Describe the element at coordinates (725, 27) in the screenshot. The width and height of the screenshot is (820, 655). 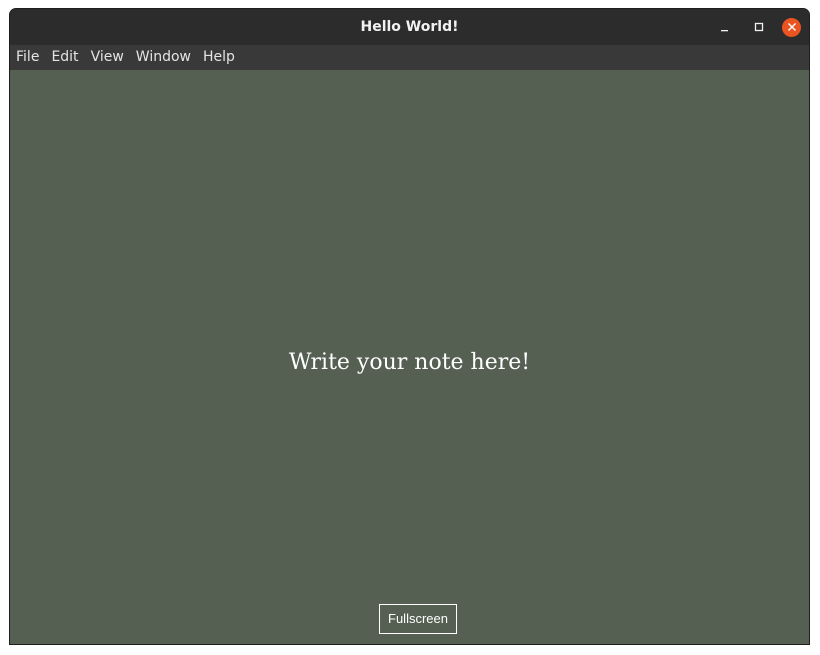
I see `minimize-button` at that location.